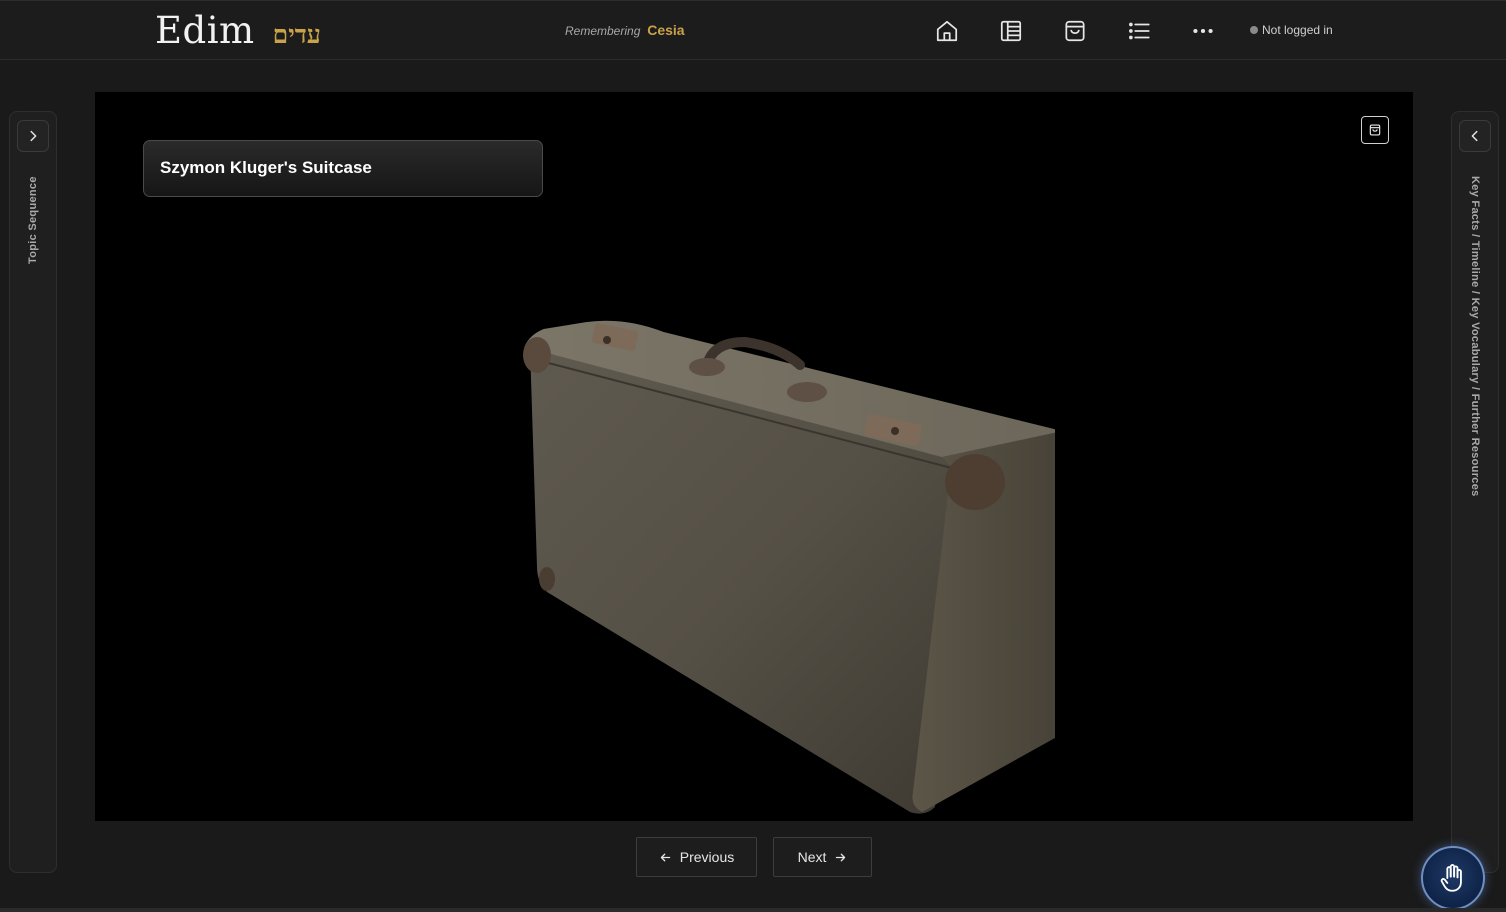  I want to click on previous-button: Previous, so click(696, 857).